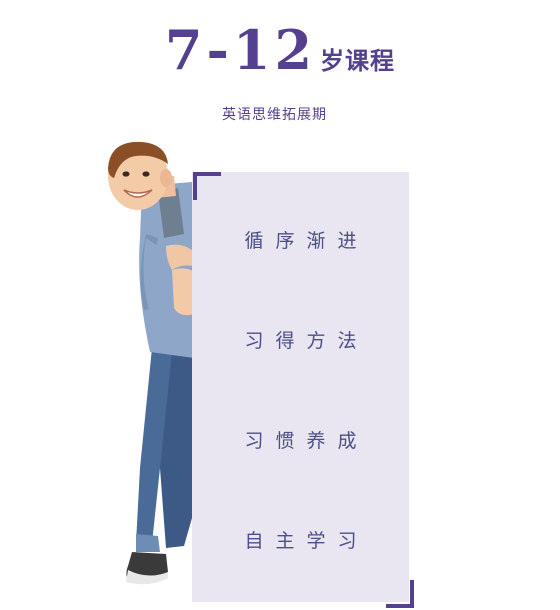  What do you see at coordinates (306, 441) in the screenshot?
I see `phrase-3: 习惯养成` at bounding box center [306, 441].